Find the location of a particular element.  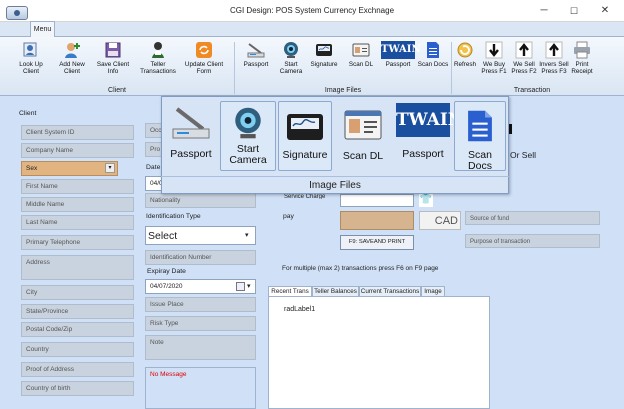

purpose-of-transaction-field: Purpose of transaction is located at coordinates (532, 241).